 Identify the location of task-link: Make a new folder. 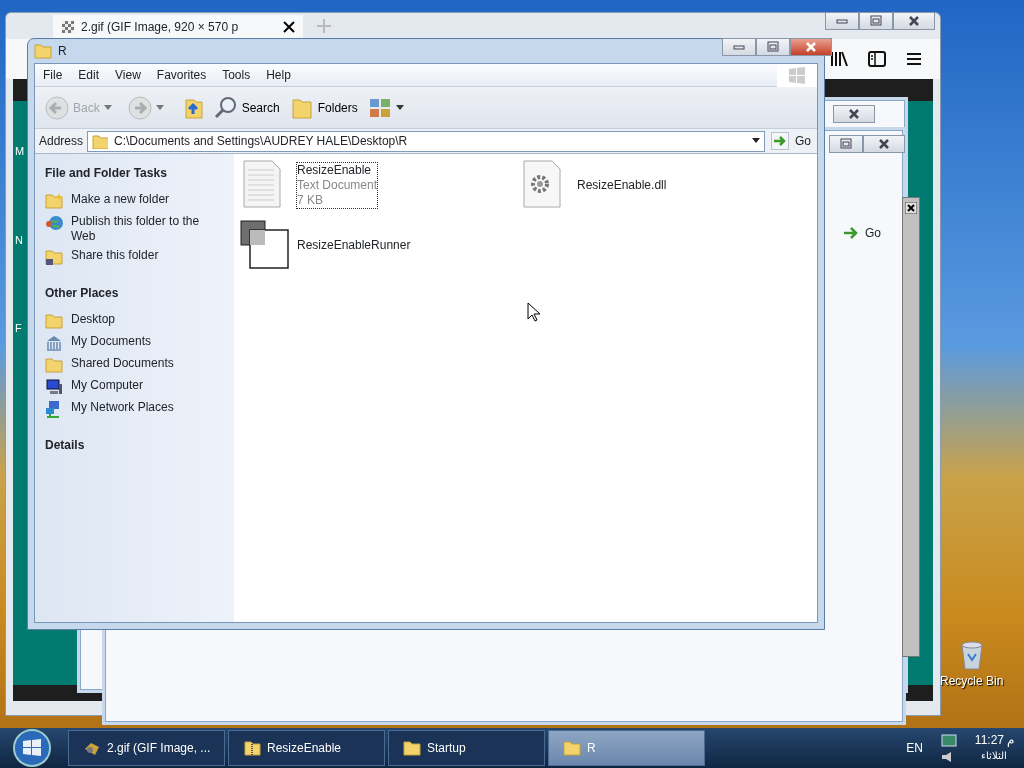
(134, 201).